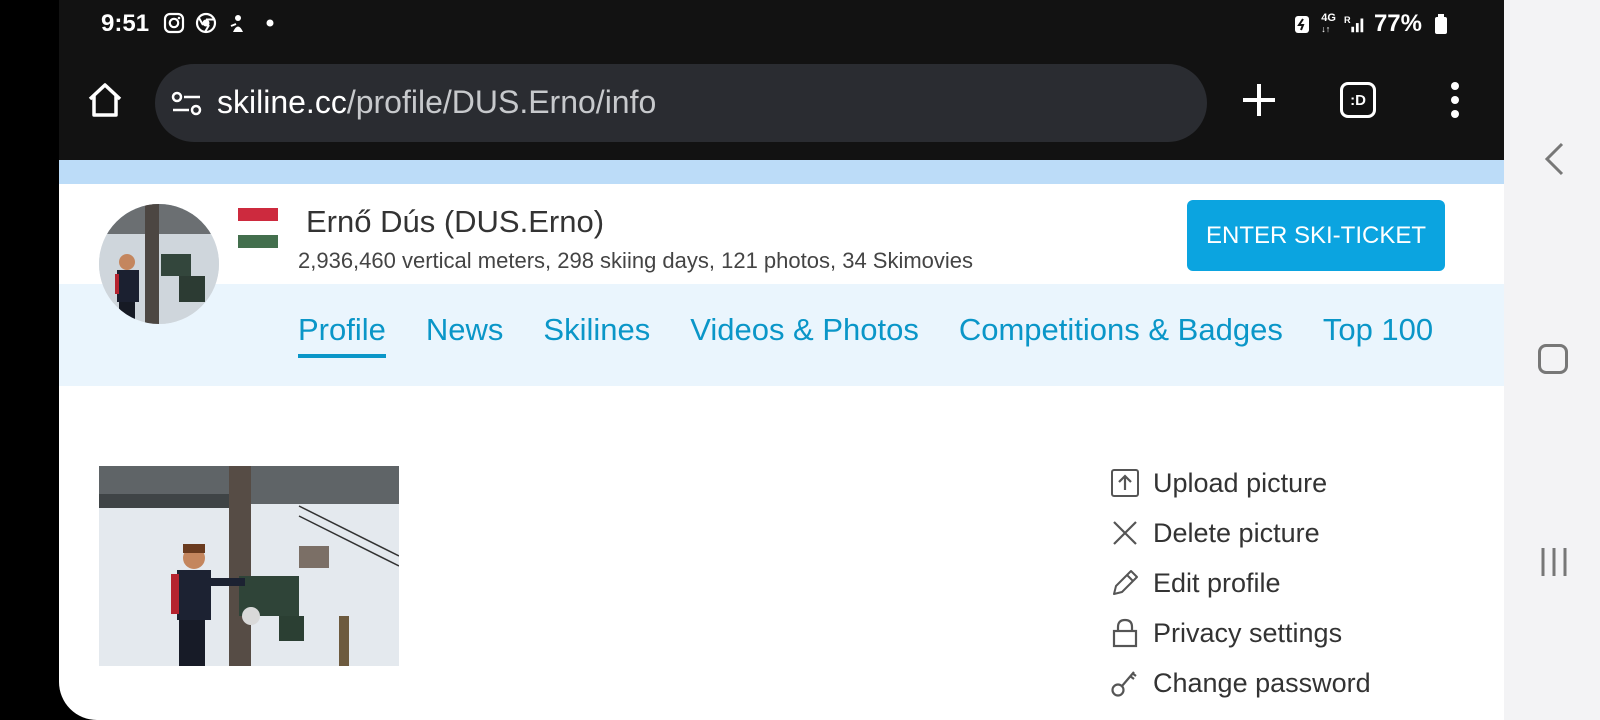 This screenshot has width=1600, height=720. Describe the element at coordinates (270, 23) in the screenshot. I see `dot-icon` at that location.